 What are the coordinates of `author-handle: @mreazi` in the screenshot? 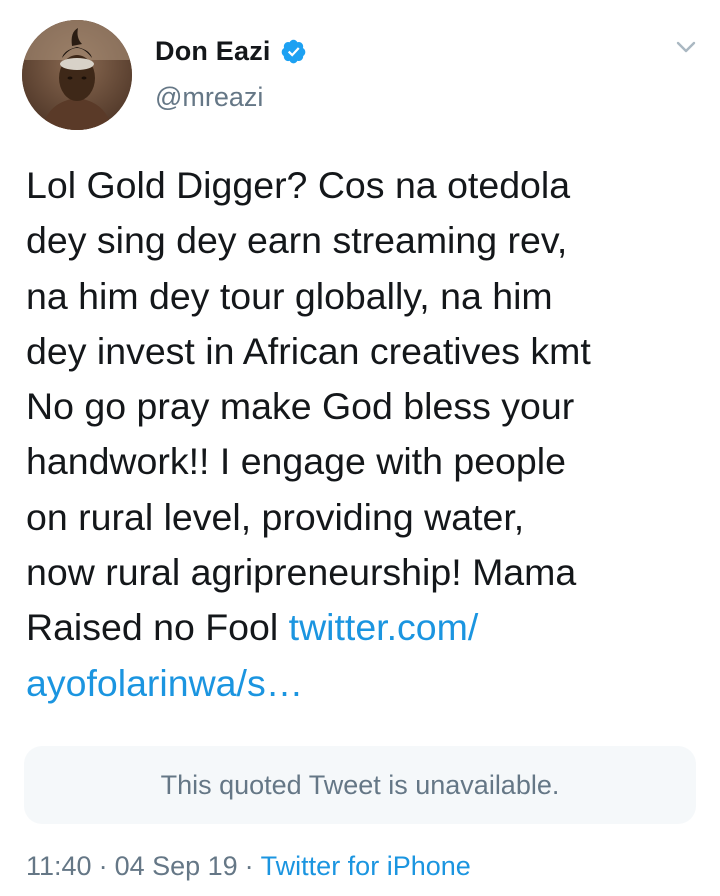 It's located at (209, 97).